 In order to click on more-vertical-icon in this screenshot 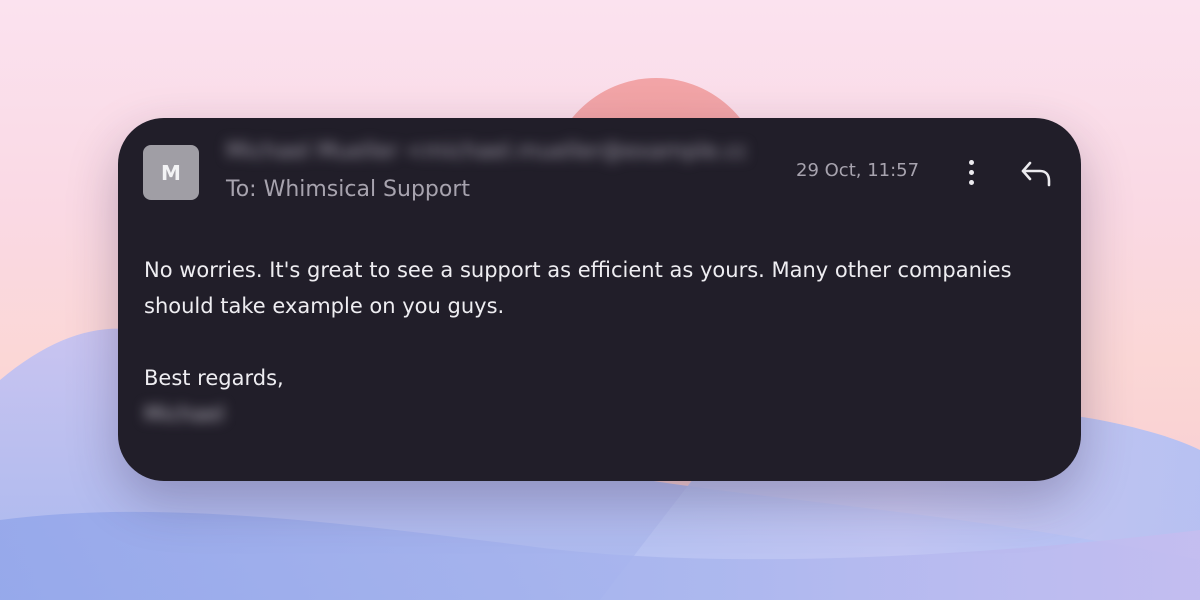, I will do `click(971, 172)`.